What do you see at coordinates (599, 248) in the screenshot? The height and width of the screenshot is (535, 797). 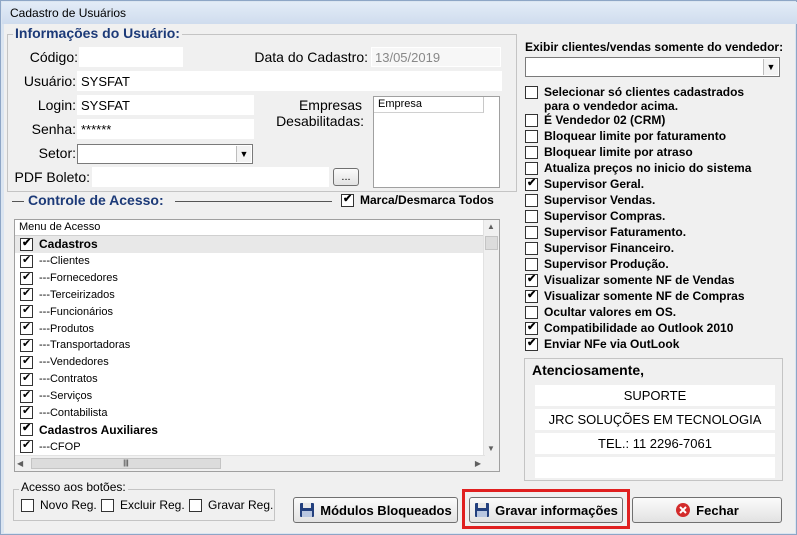 I see `option-checkbox: Supervisor Financeiro.` at bounding box center [599, 248].